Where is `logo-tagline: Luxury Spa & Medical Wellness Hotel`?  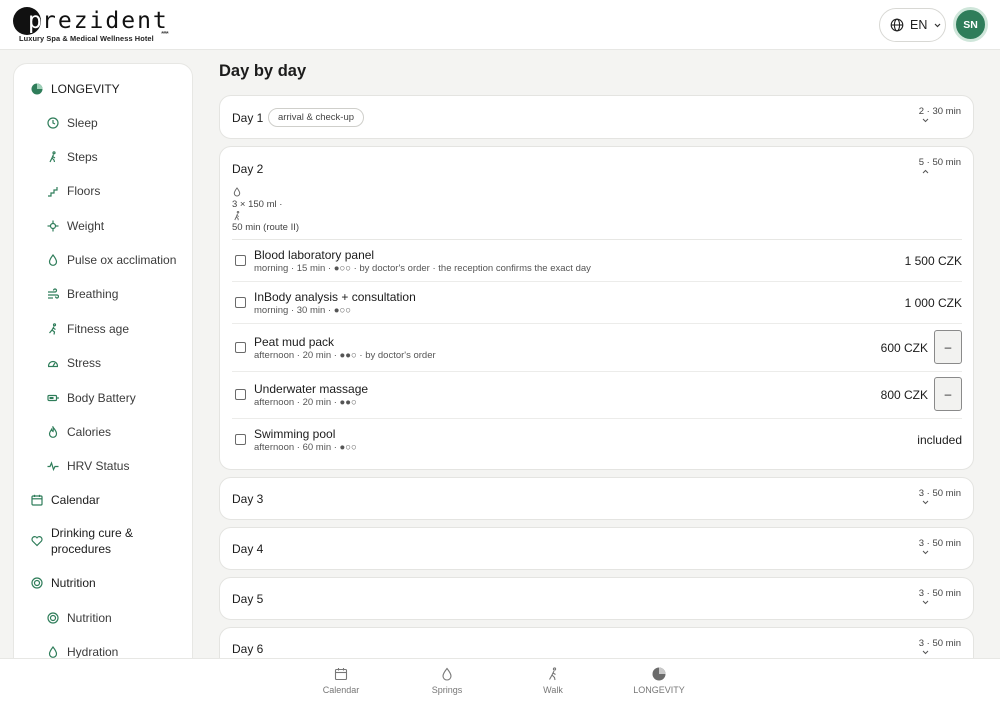
logo-tagline: Luxury Spa & Medical Wellness Hotel is located at coordinates (86, 38).